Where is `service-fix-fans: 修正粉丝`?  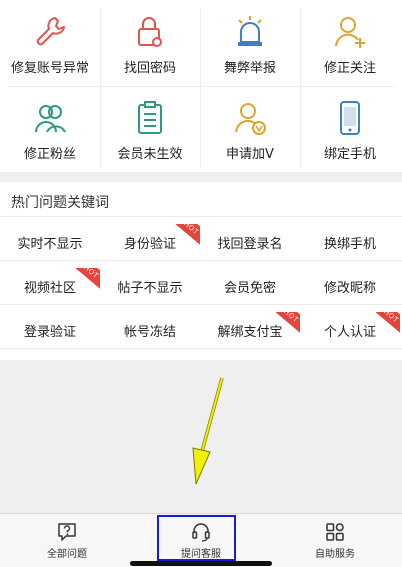 service-fix-fans: 修正粉丝 is located at coordinates (50, 129).